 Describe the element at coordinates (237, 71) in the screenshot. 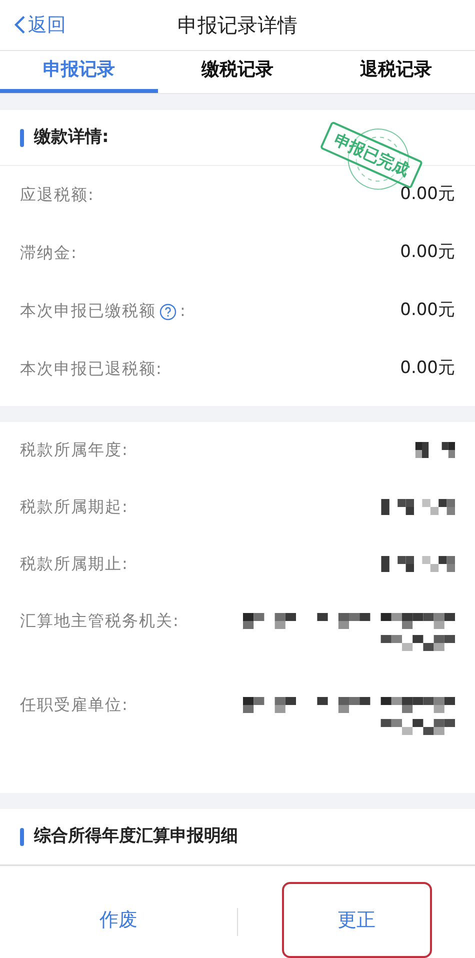

I see `tab: 缴税记录` at that location.